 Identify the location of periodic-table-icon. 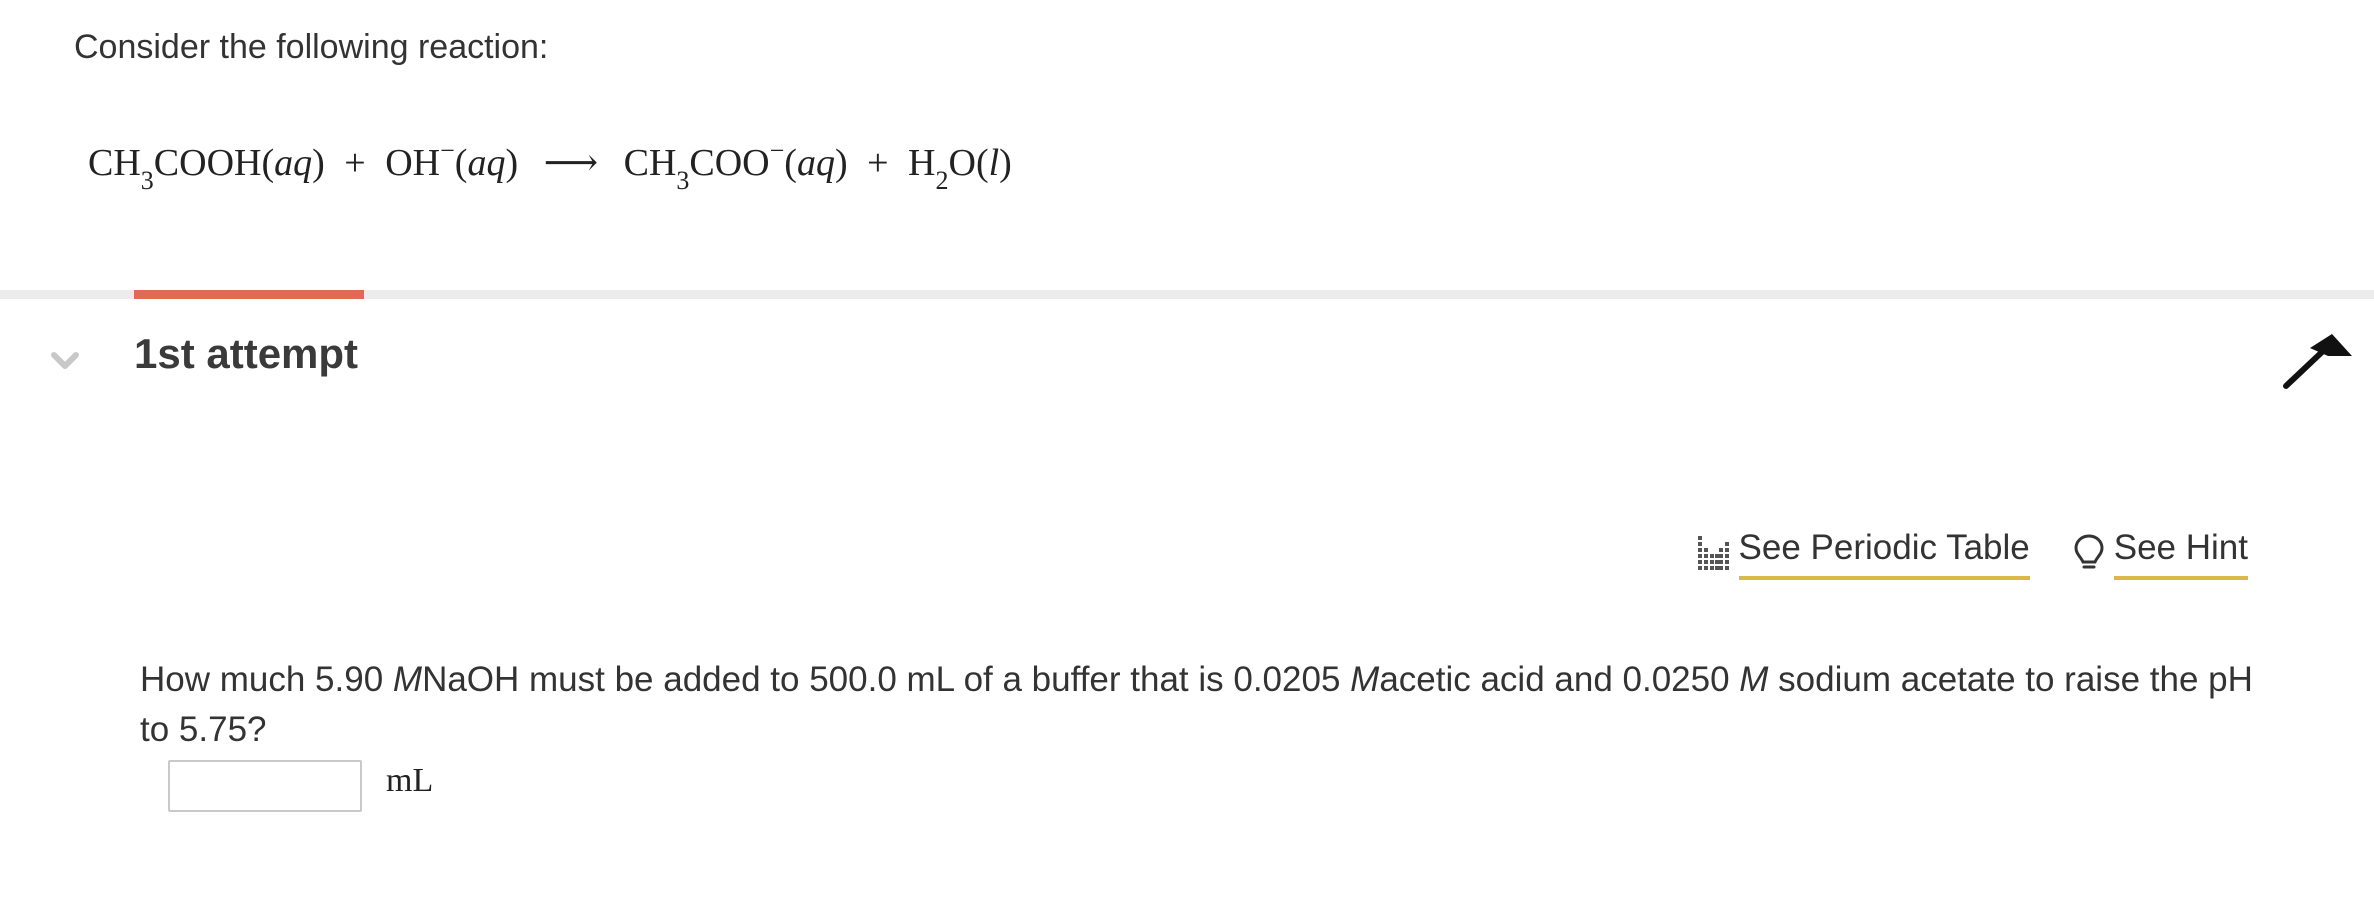
(1713, 553).